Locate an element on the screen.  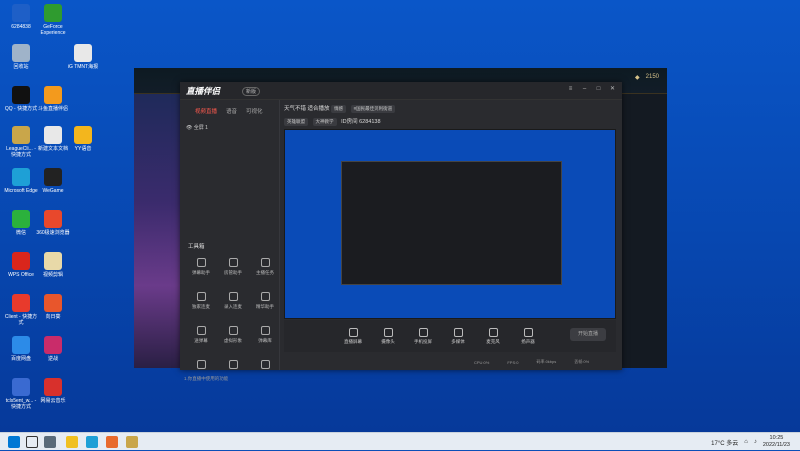
status-bitrate: 码率:0kbps is located at coordinates (546, 361).